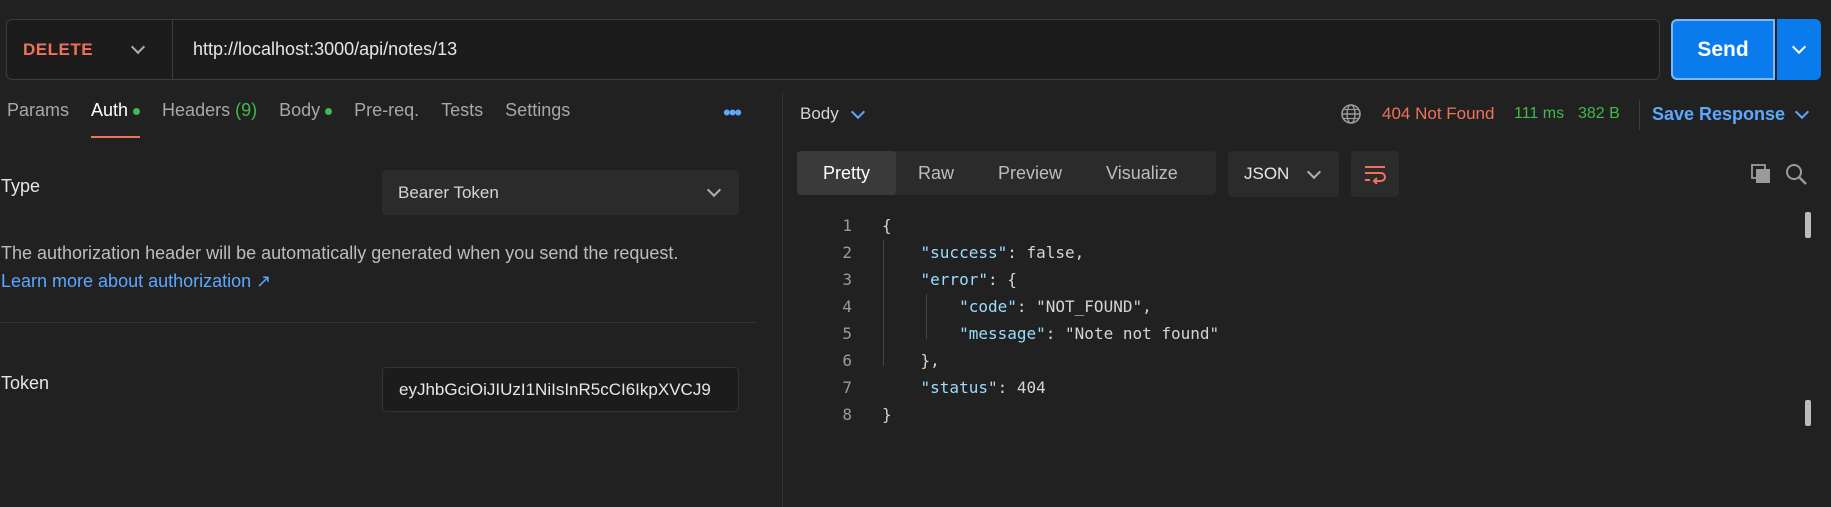 The image size is (1831, 507). Describe the element at coordinates (462, 110) in the screenshot. I see `tab-label: Tests` at that location.